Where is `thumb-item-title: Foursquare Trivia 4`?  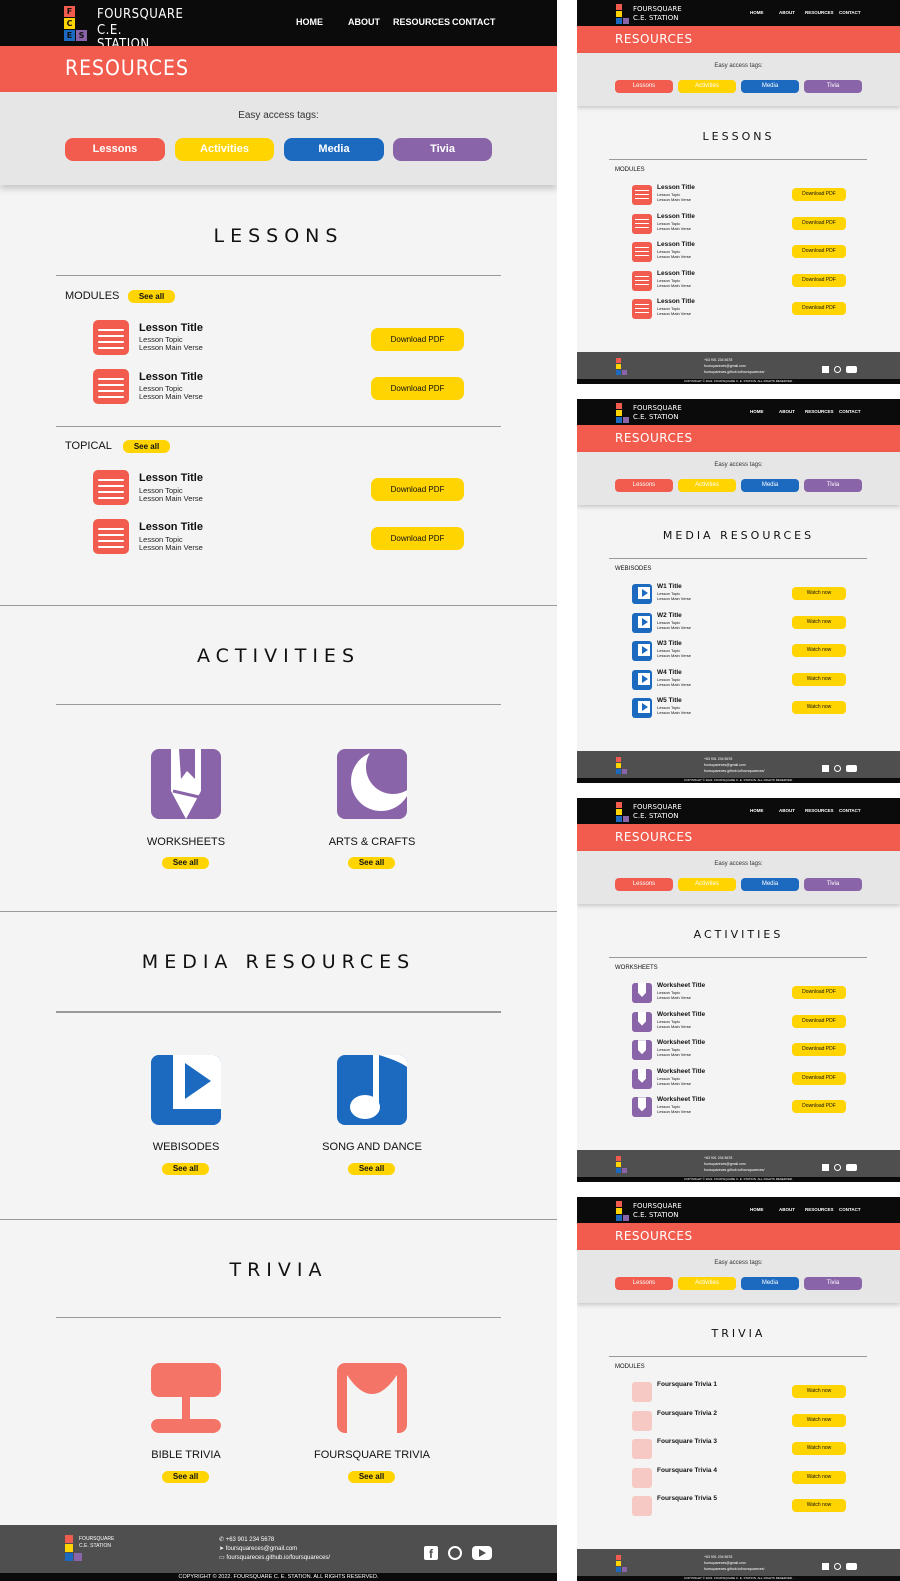 thumb-item-title: Foursquare Trivia 4 is located at coordinates (687, 1470).